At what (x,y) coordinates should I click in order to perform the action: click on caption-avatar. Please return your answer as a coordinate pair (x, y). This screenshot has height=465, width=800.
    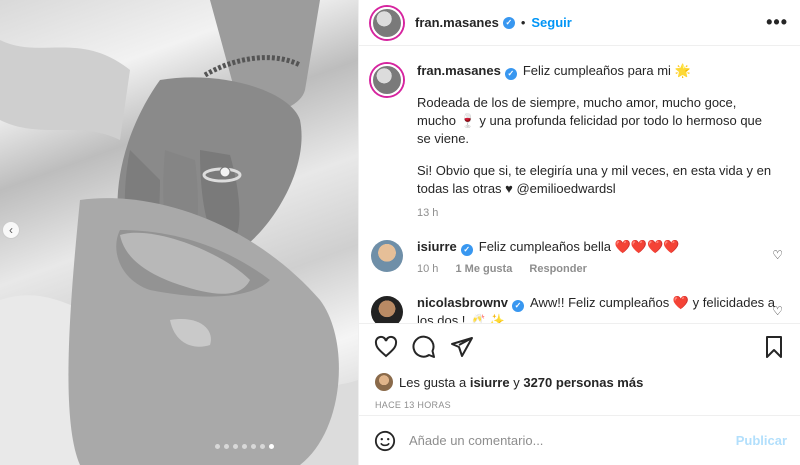
    Looking at the image, I should click on (387, 80).